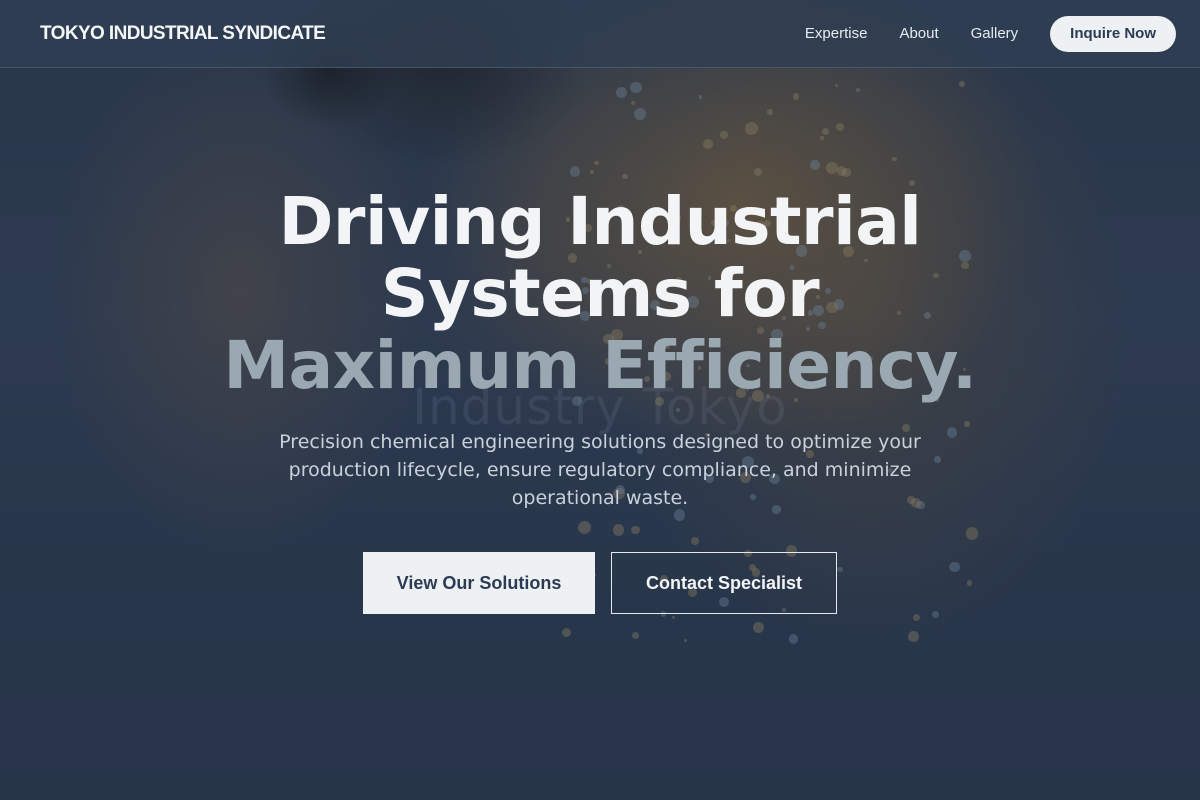 This screenshot has width=1200, height=800. I want to click on headline-line-1: Driving Industrial, so click(600, 221).